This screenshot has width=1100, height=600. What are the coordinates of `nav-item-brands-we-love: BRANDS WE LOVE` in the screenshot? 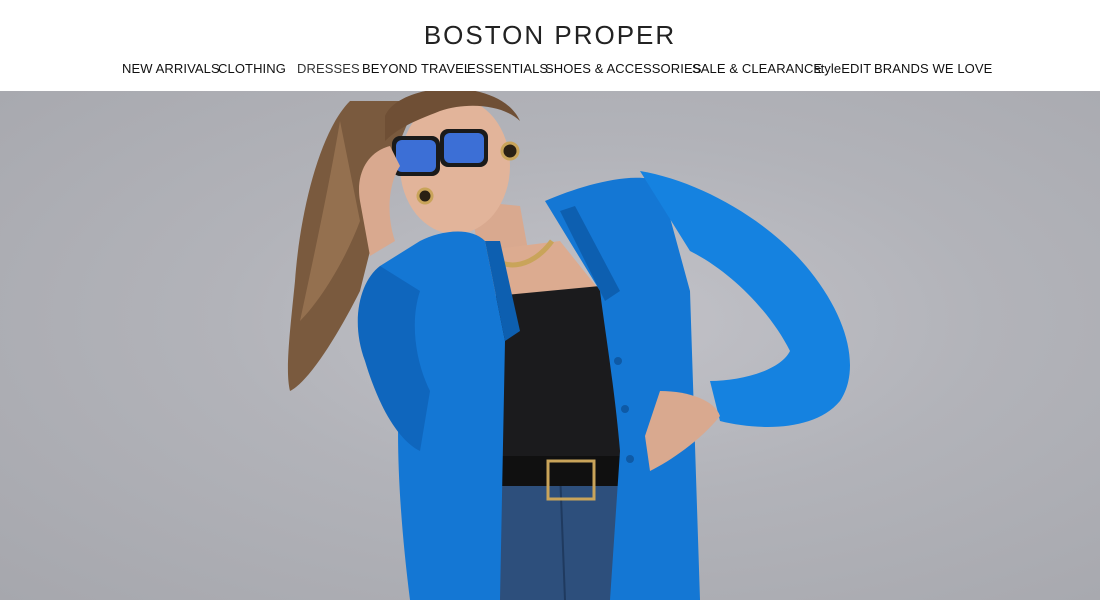 It's located at (933, 69).